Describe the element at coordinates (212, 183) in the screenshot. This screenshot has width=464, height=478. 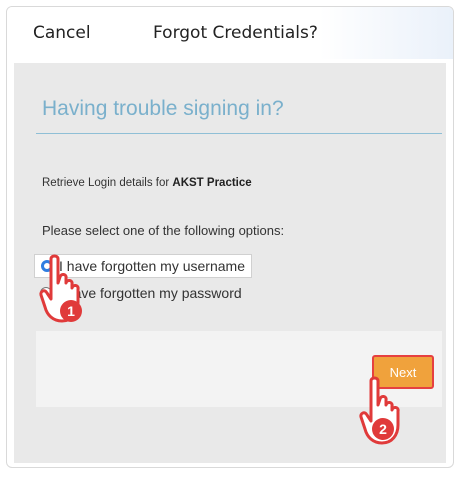
I see `organization-name: AKST Practice` at that location.